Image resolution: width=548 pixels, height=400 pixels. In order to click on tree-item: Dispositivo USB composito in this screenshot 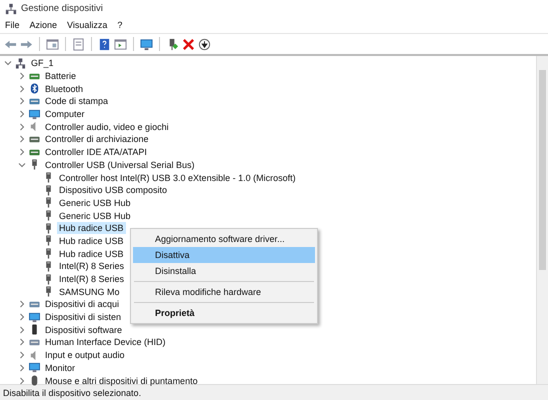, I will do `click(113, 190)`.